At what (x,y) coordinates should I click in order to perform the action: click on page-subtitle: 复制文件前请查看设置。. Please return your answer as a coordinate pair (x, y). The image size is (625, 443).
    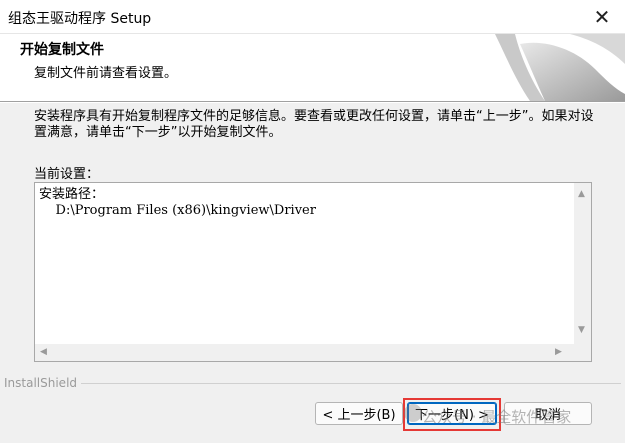
    Looking at the image, I should click on (106, 73).